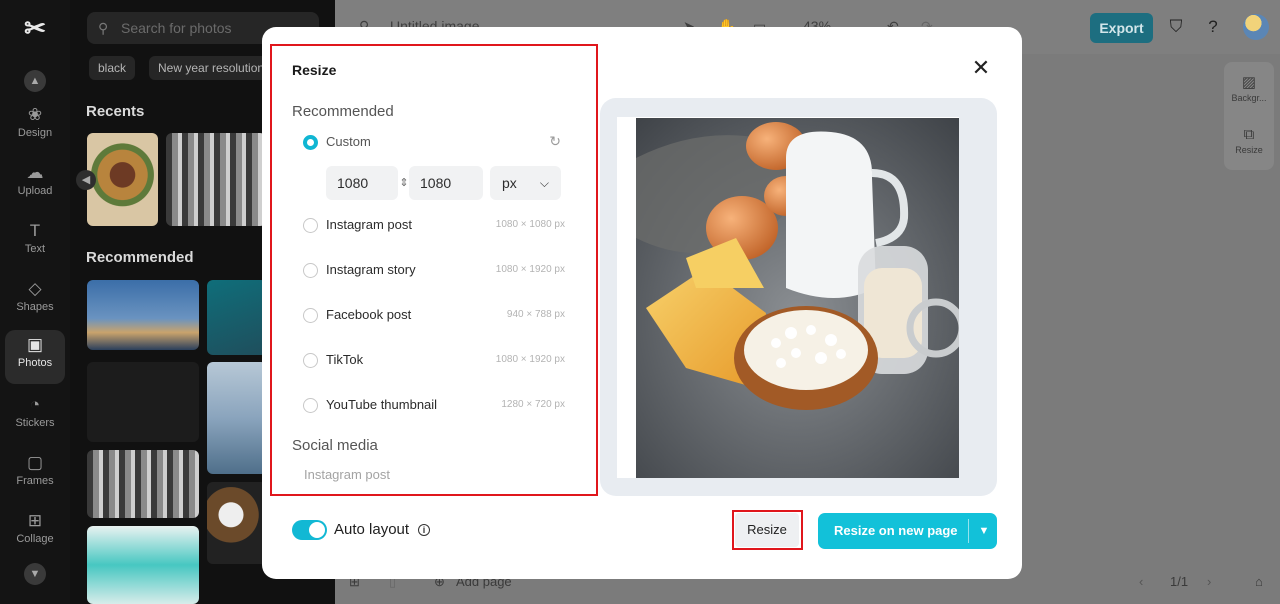 Image resolution: width=1280 pixels, height=604 pixels. Describe the element at coordinates (372, 529) in the screenshot. I see `auto-layout-label: Auto layout` at that location.